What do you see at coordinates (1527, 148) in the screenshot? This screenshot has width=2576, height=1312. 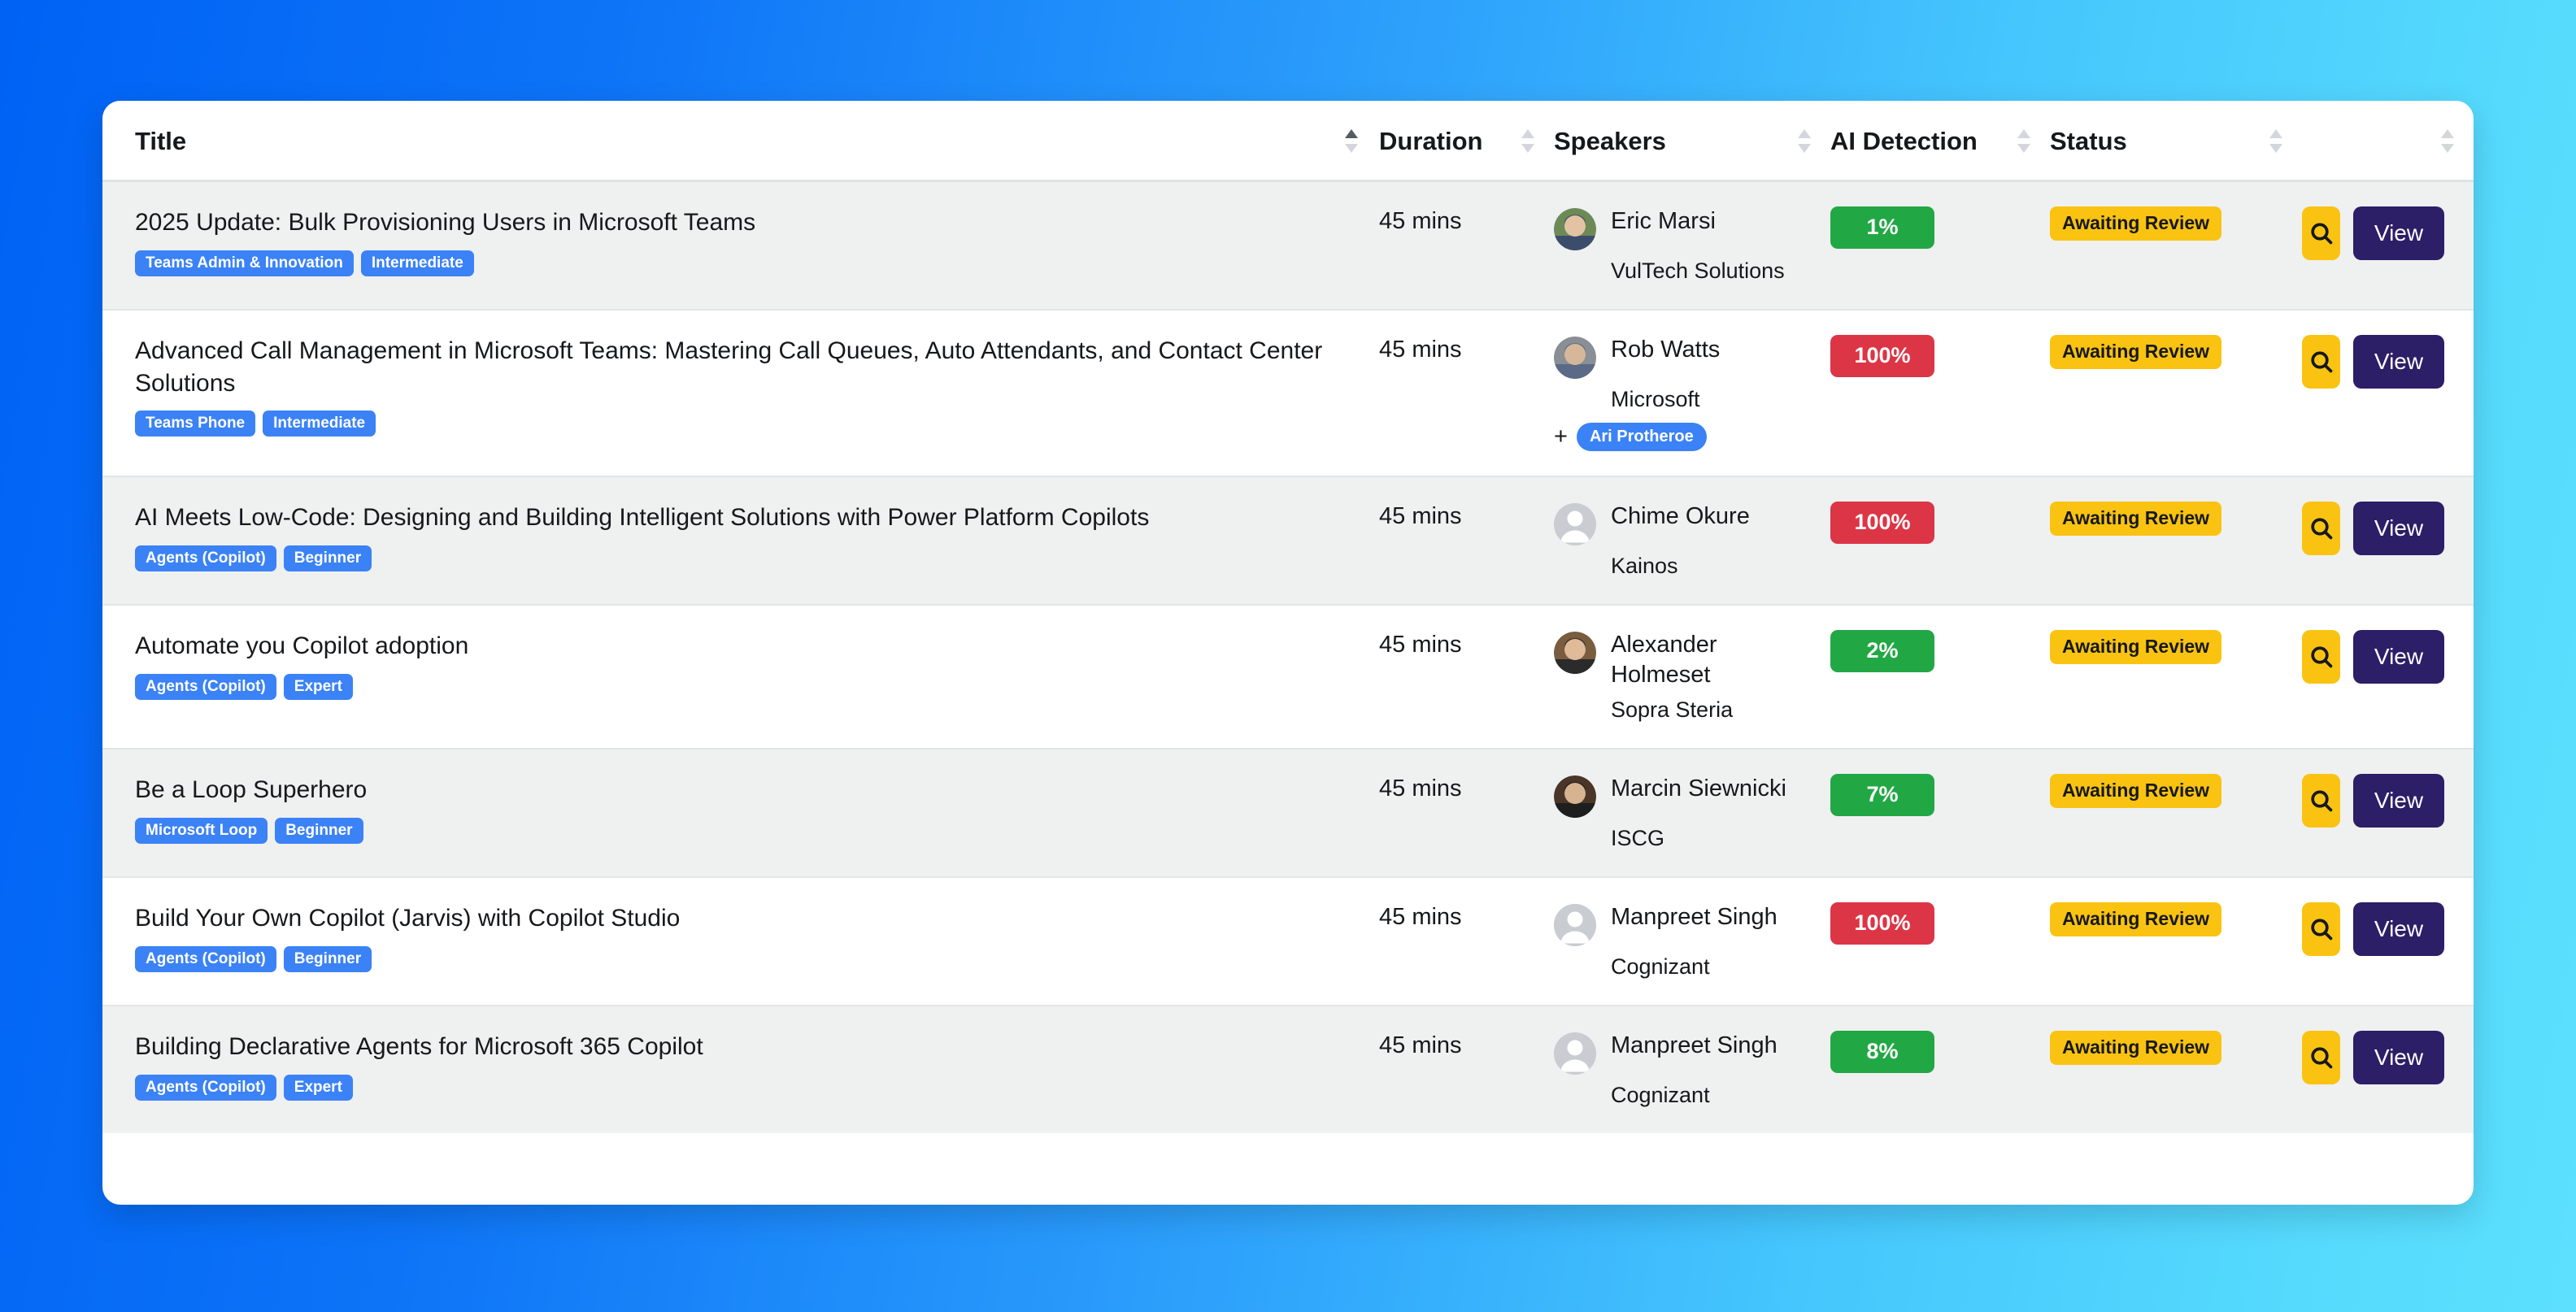 I see `sort-desc-icon` at bounding box center [1527, 148].